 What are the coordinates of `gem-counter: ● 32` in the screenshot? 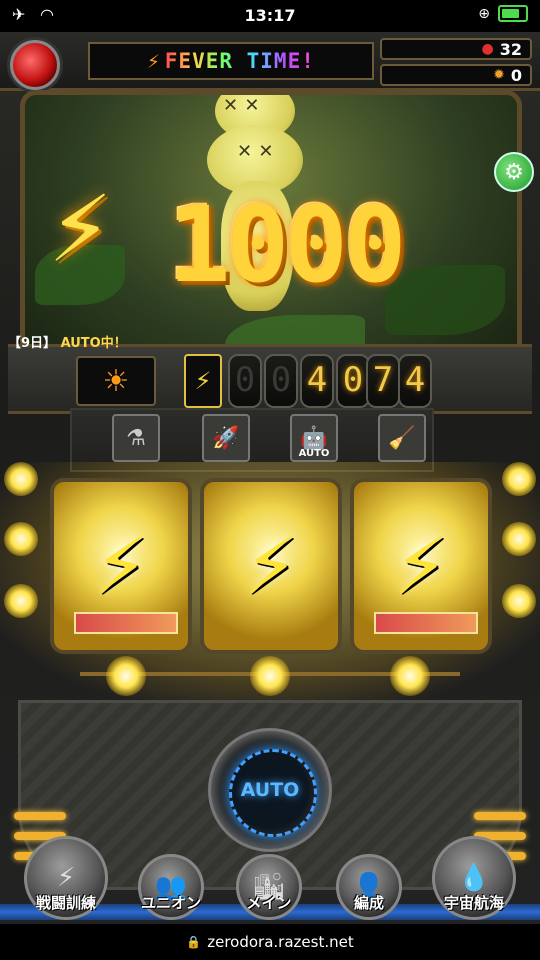 It's located at (456, 49).